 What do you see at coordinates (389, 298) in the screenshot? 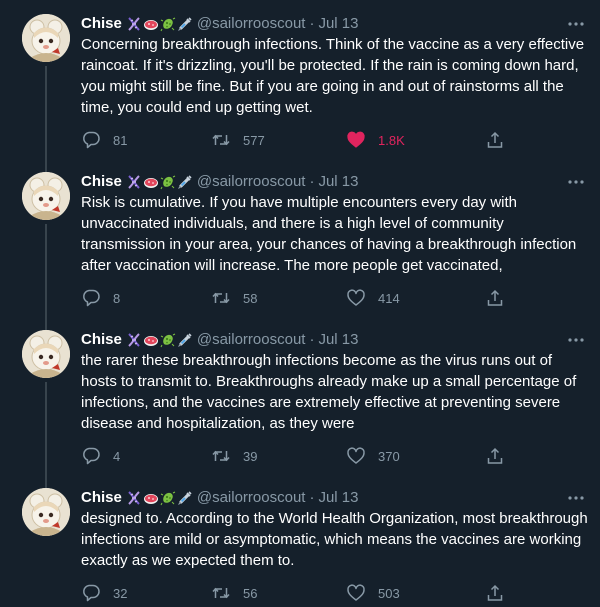
I see `like-count: 414` at bounding box center [389, 298].